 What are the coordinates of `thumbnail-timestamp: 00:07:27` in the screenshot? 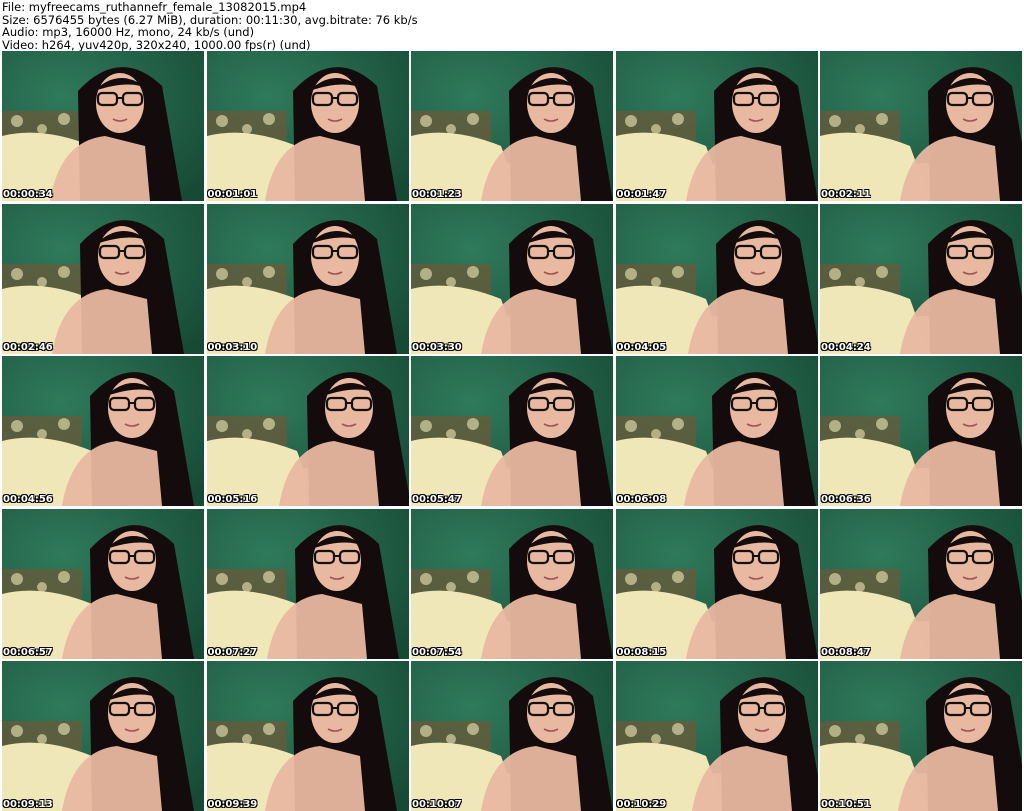 It's located at (232, 652).